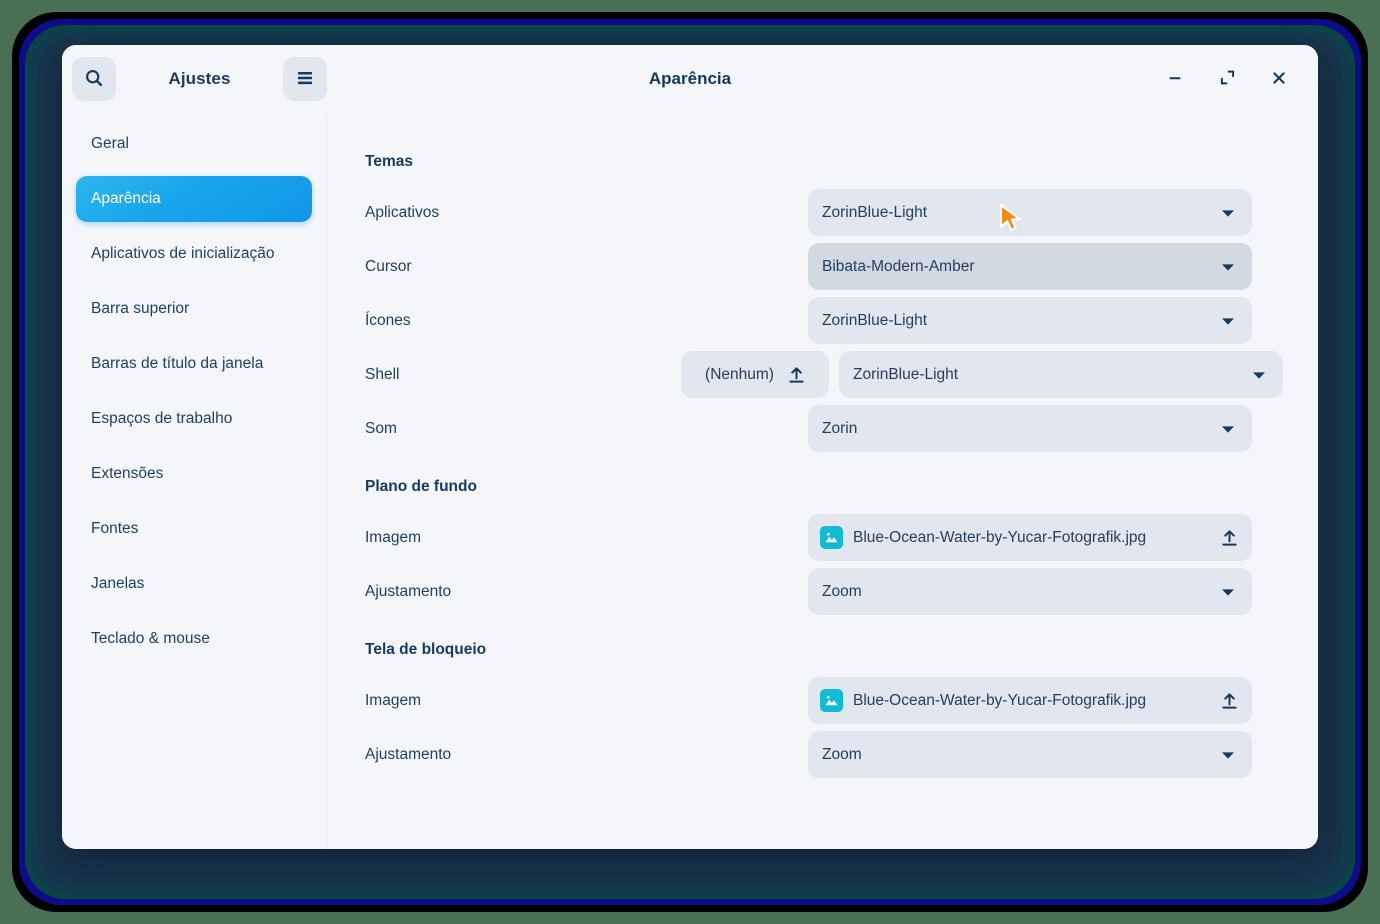 The image size is (1380, 924). Describe the element at coordinates (381, 428) in the screenshot. I see `row-label: Som` at that location.